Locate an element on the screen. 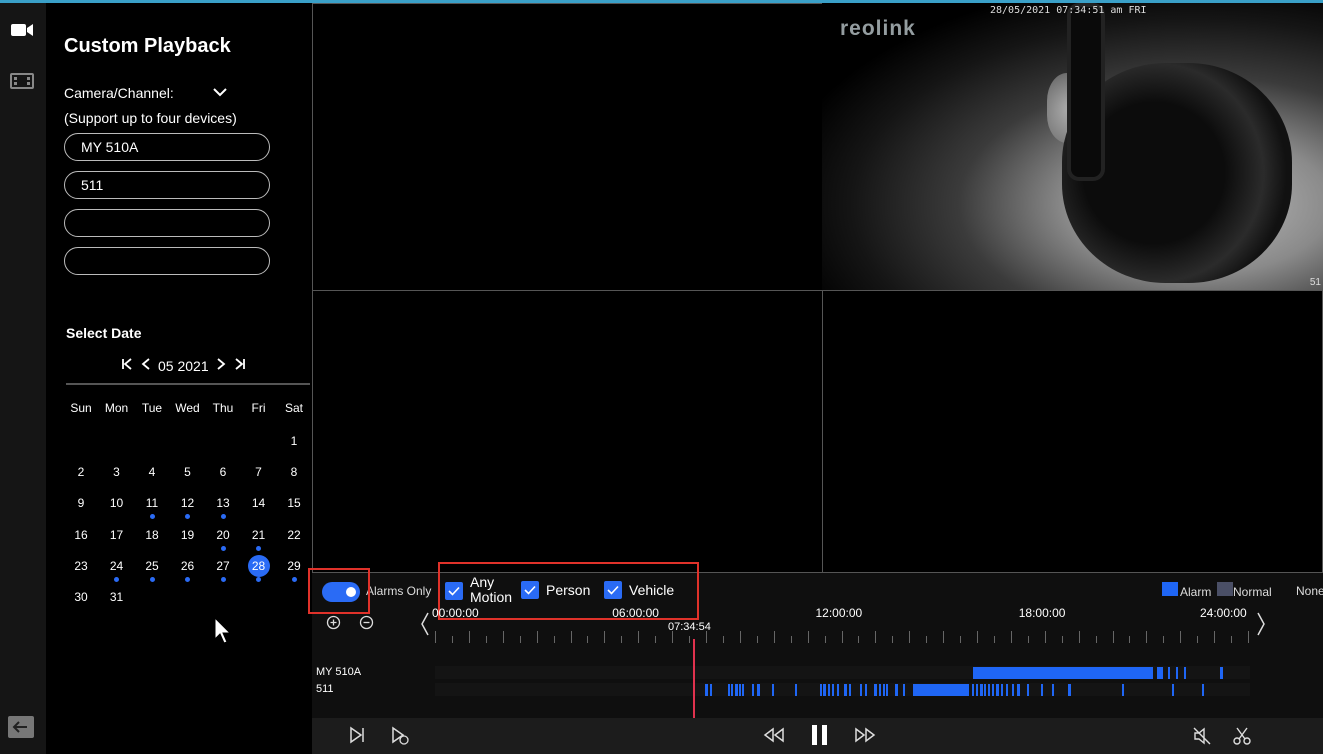  film-playback-icon is located at coordinates (23, 82).